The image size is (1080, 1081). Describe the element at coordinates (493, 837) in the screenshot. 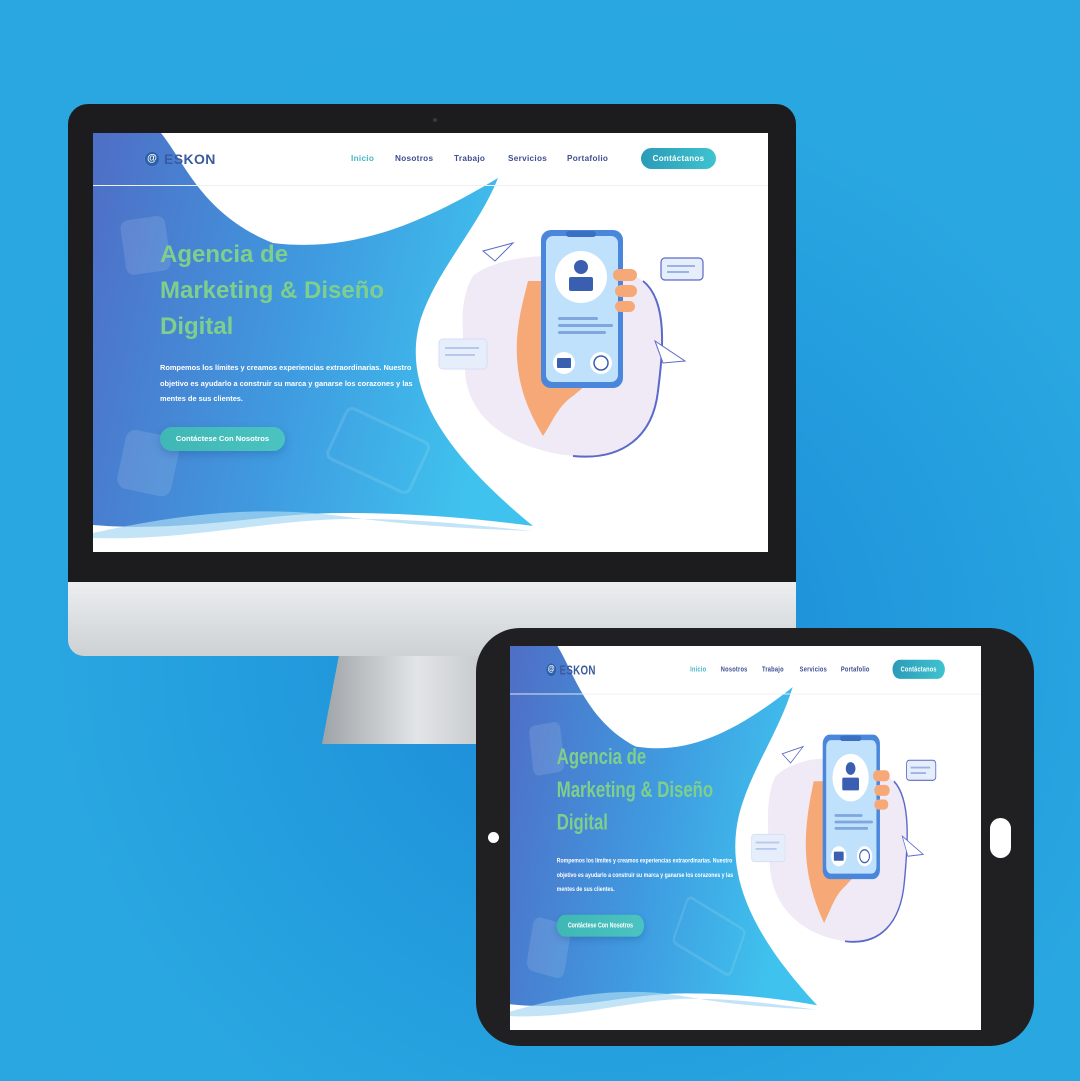

I see `tablet-camera` at that location.